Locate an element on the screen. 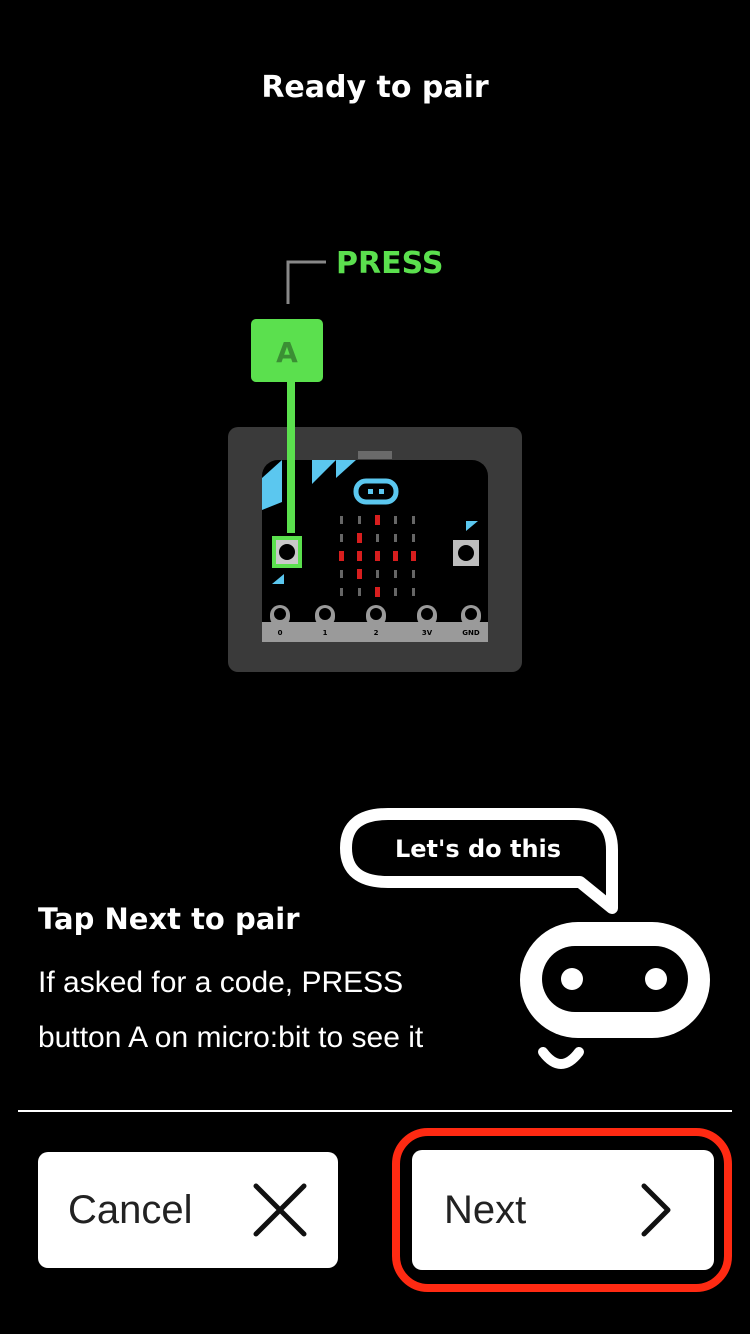 This screenshot has height=1334, width=750. footer-divider is located at coordinates (375, 1111).